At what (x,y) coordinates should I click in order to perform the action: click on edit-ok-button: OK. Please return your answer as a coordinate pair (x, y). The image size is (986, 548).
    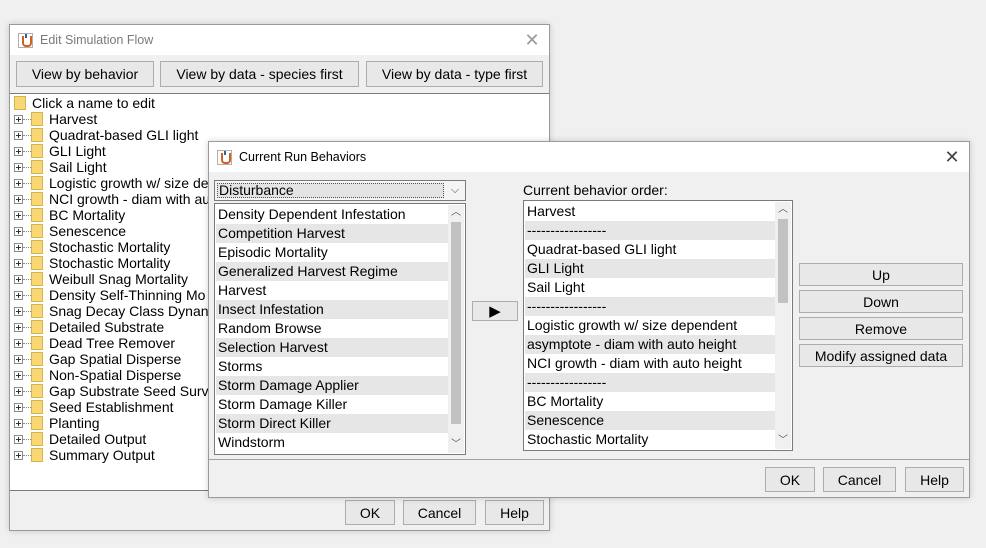
    Looking at the image, I should click on (370, 512).